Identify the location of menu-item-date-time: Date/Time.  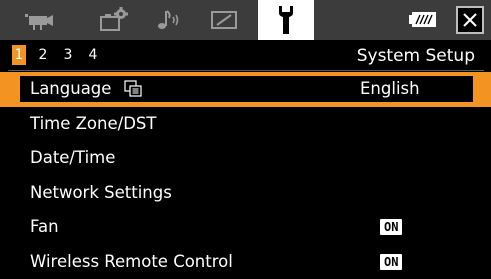
(245, 158).